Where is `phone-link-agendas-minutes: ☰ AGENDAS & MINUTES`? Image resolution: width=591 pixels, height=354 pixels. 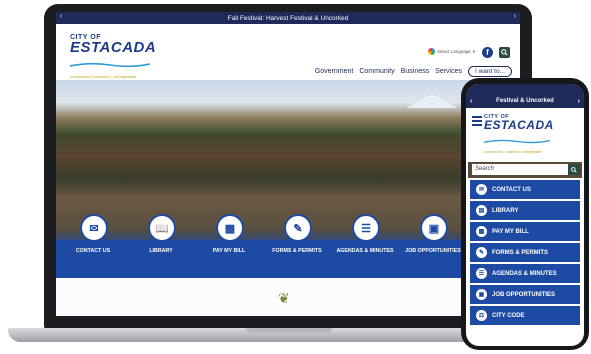
phone-link-agendas-minutes: ☰ AGENDAS & MINUTES is located at coordinates (525, 273).